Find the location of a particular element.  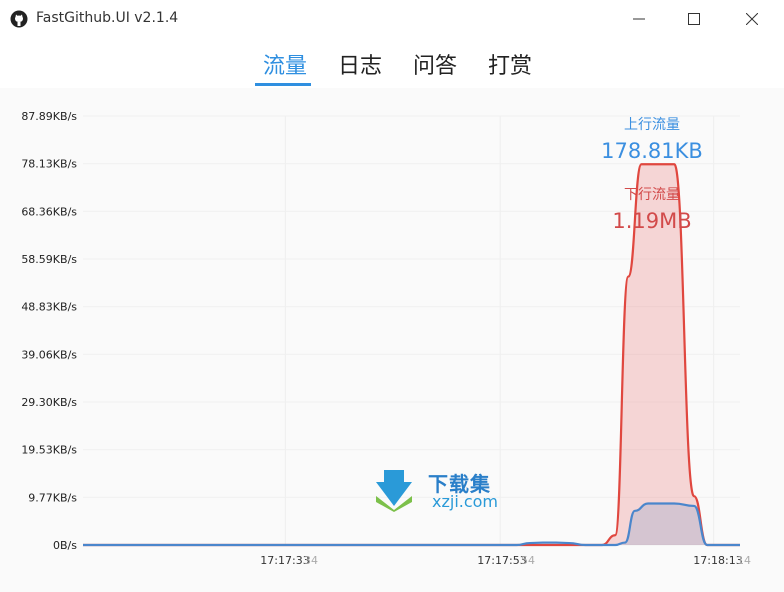

x-tick-label: 17:17:33 is located at coordinates (284, 560).